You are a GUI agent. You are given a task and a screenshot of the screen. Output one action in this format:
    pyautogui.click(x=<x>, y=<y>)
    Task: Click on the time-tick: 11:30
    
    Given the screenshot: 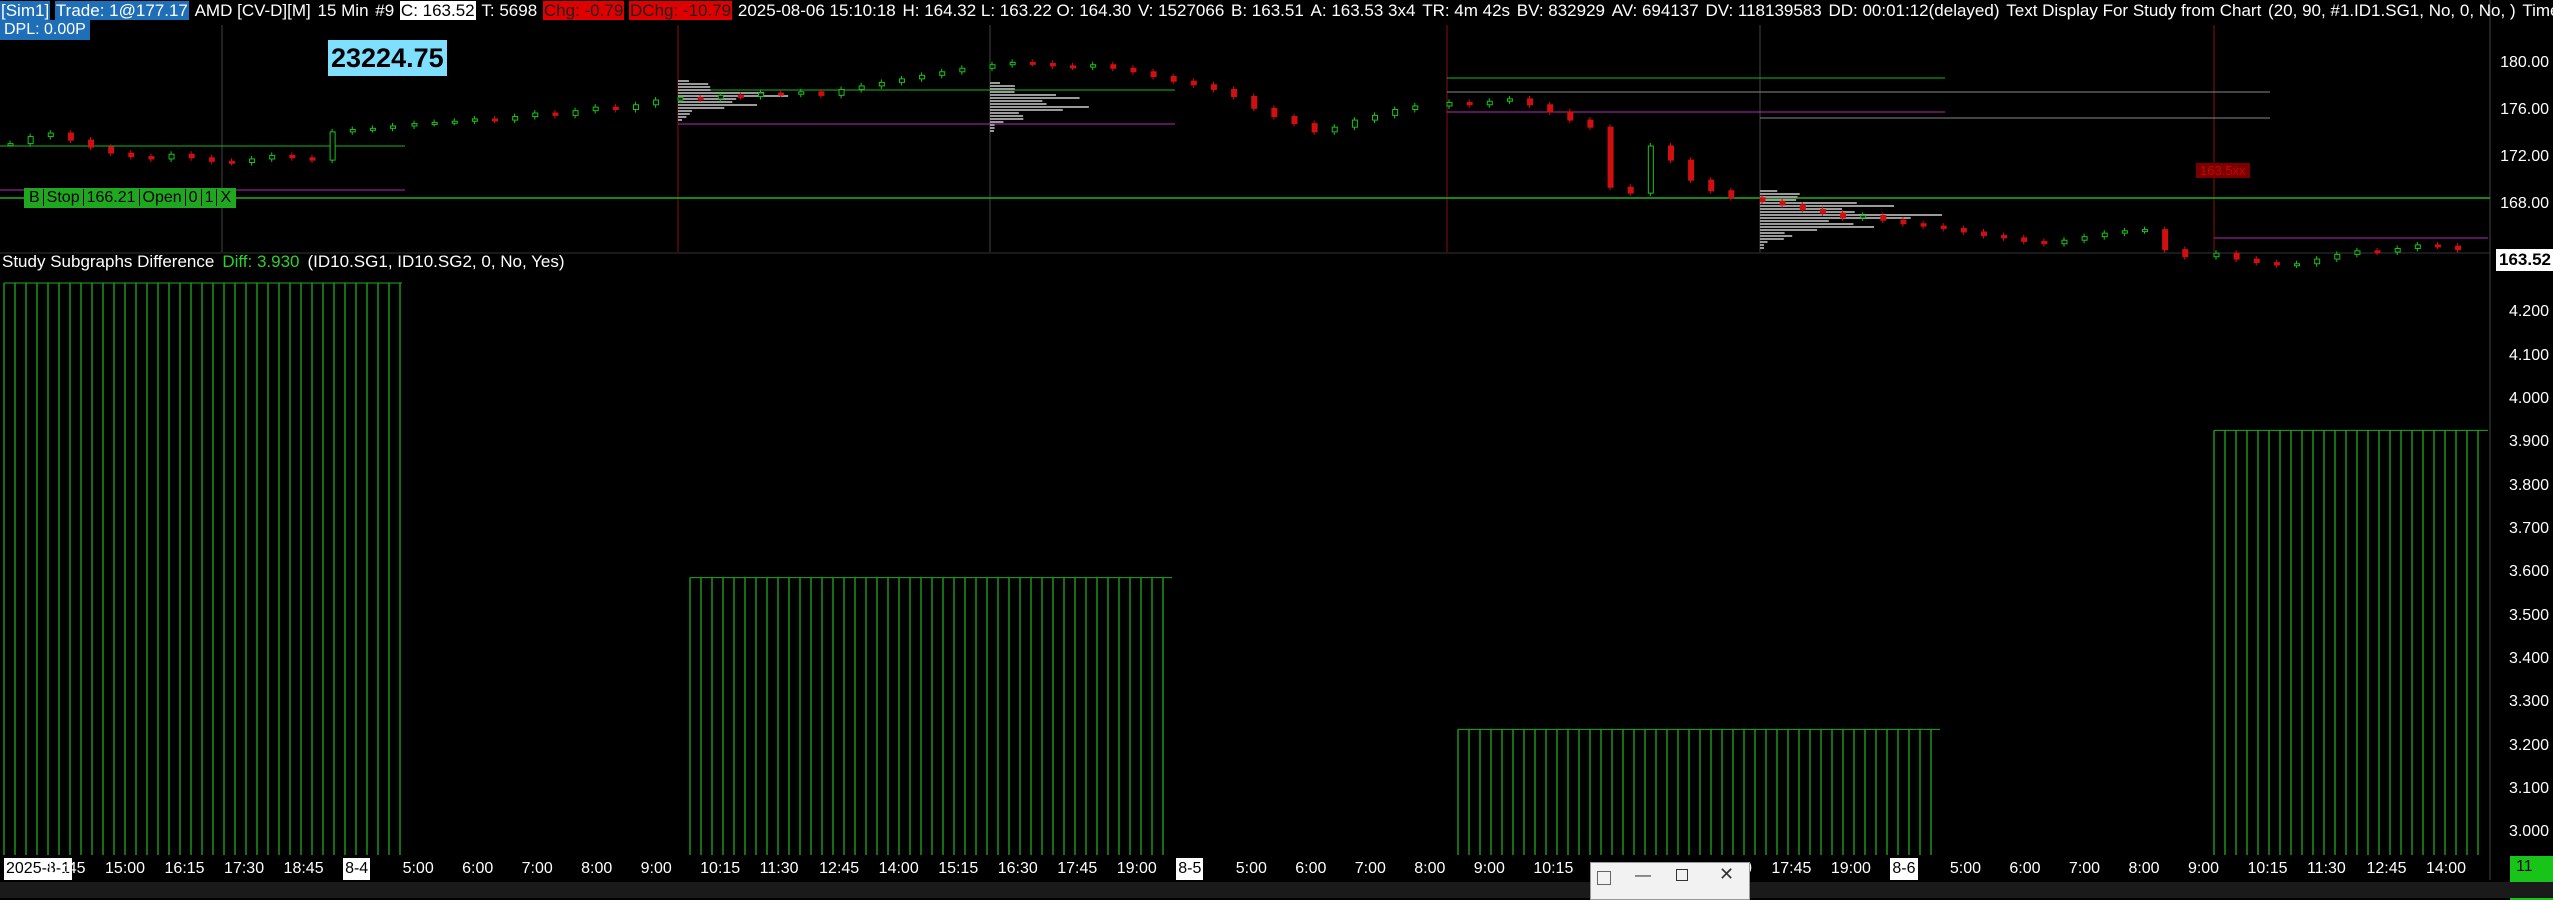 What is the action you would take?
    pyautogui.click(x=2326, y=868)
    